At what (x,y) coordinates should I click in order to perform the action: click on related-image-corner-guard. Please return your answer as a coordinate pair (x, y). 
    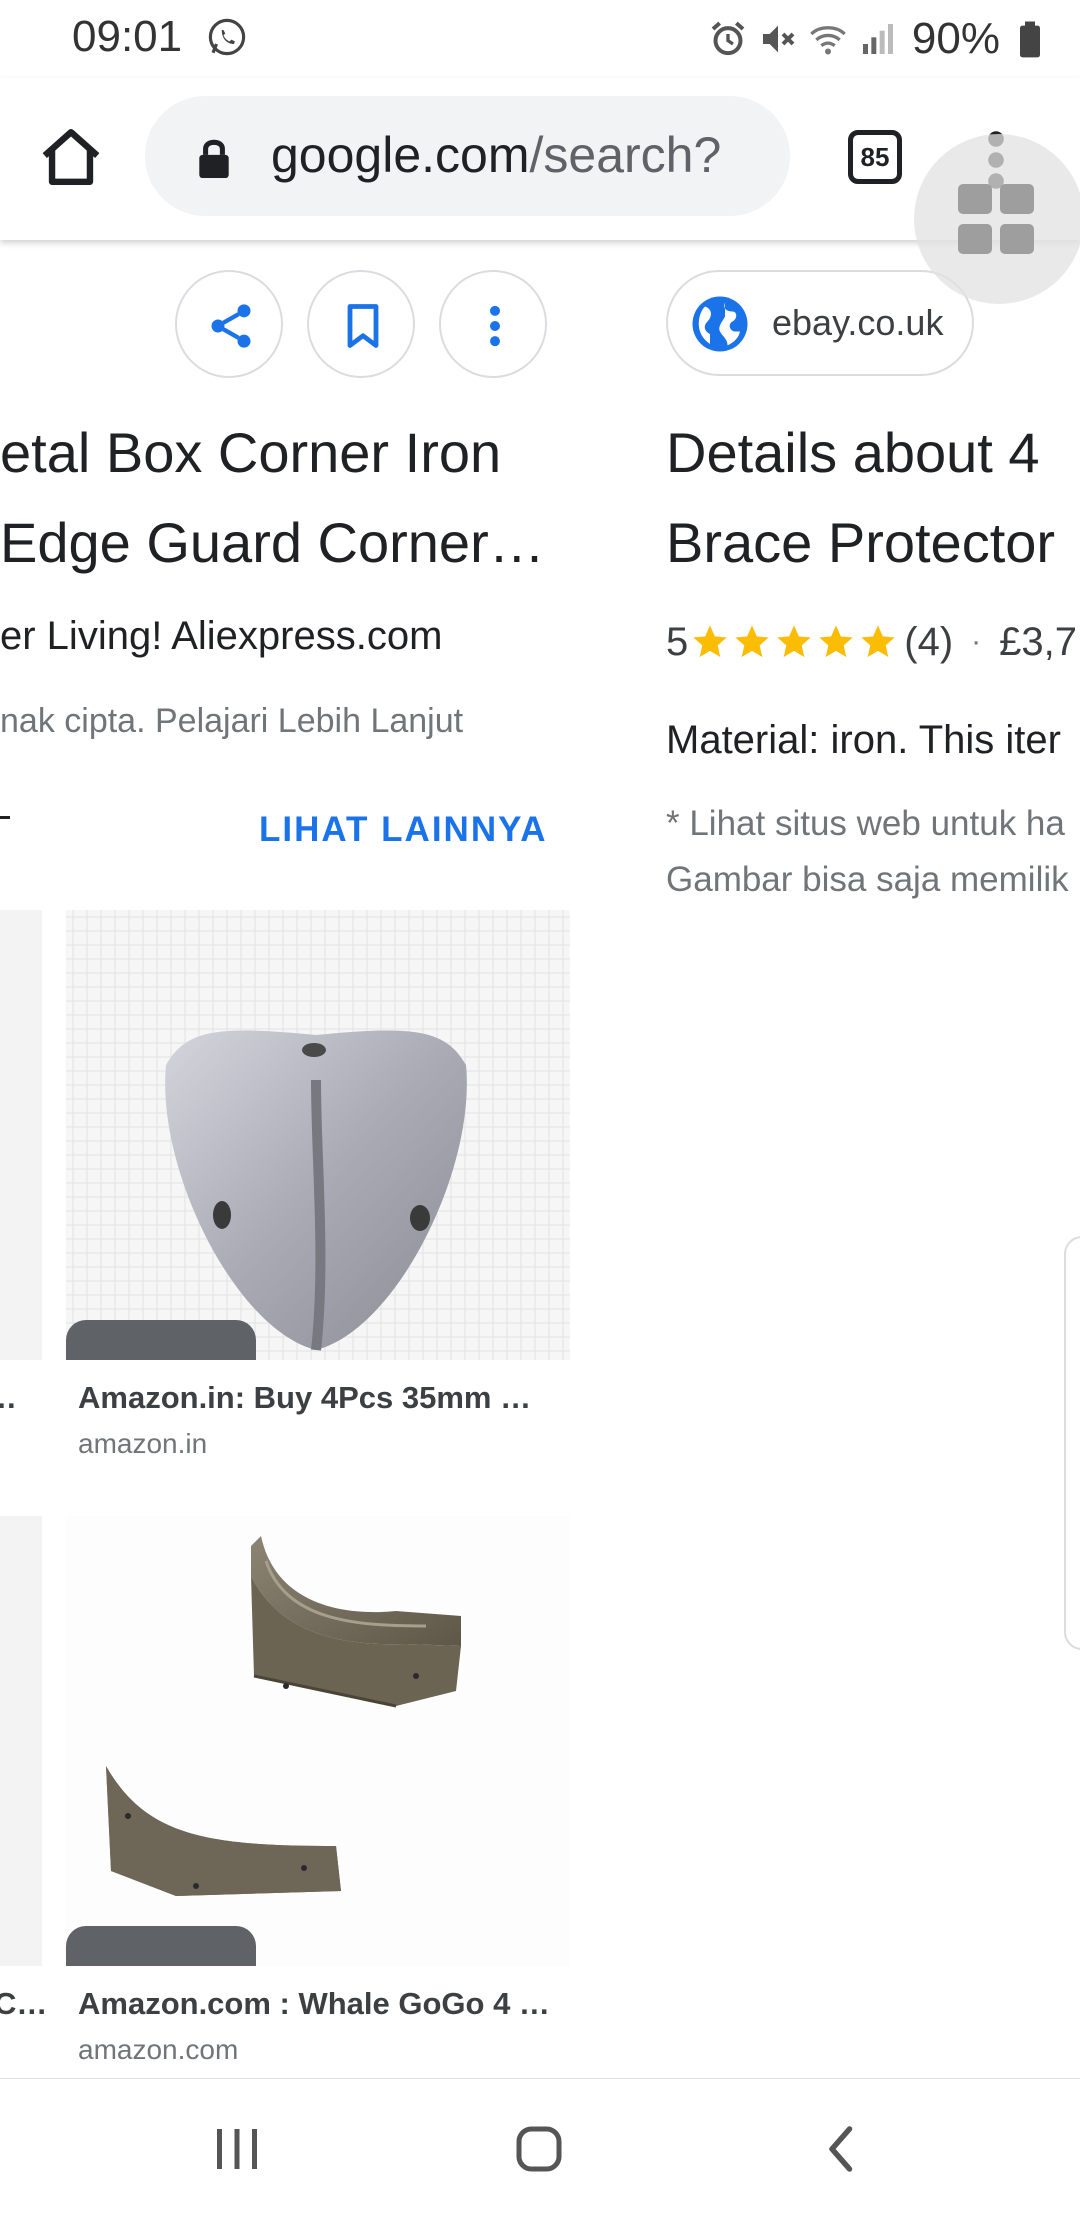
    Looking at the image, I should click on (318, 1135).